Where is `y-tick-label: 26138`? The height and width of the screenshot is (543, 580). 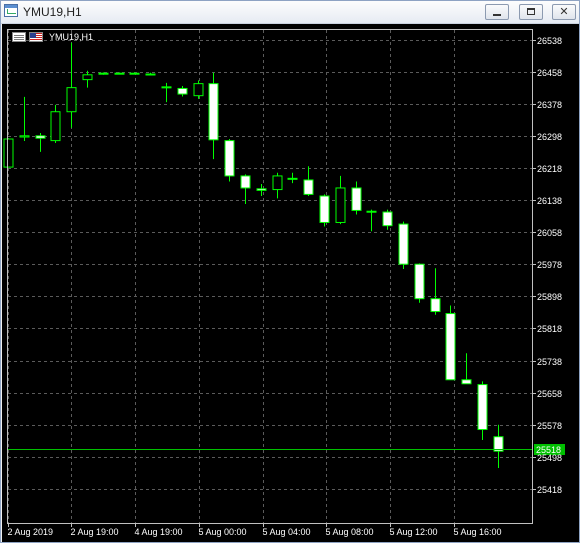 y-tick-label: 26138 is located at coordinates (549, 201).